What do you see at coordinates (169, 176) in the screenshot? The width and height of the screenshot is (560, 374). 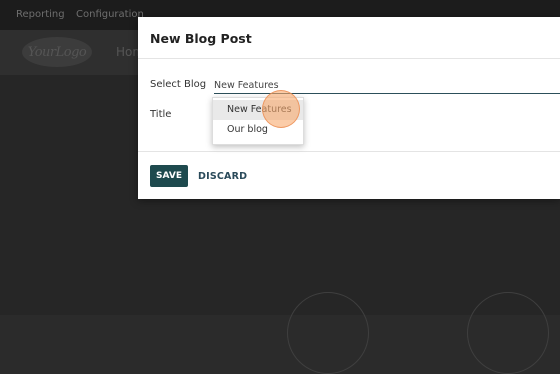 I see `save-button: SAVE` at bounding box center [169, 176].